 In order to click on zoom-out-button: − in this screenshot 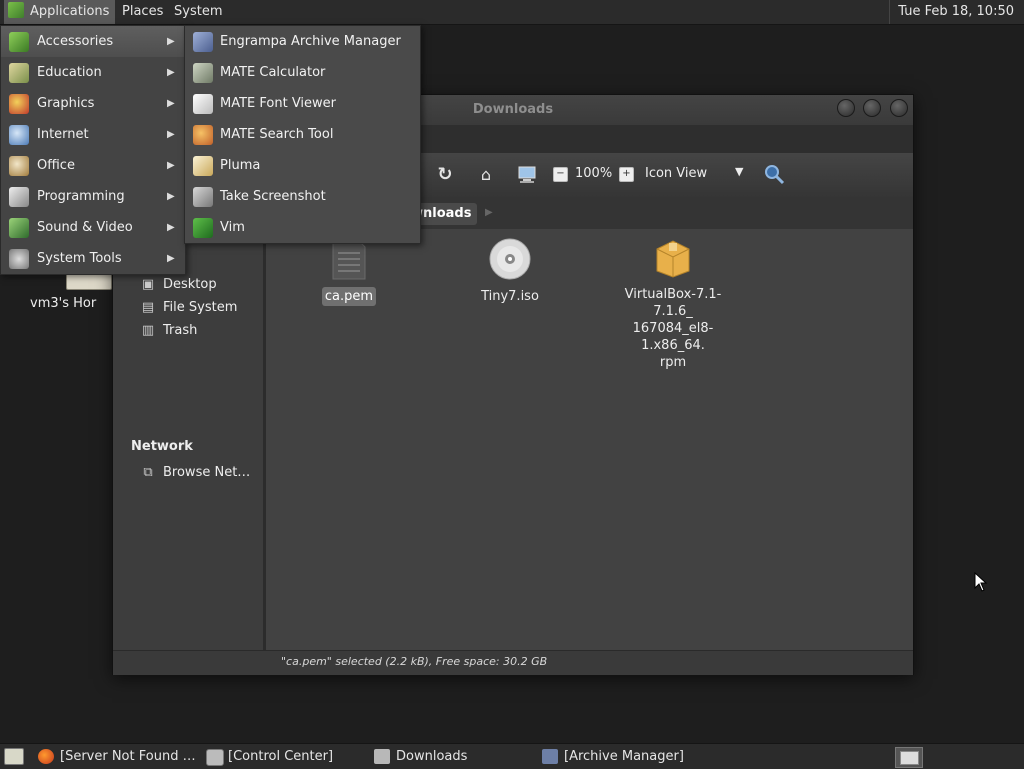, I will do `click(560, 174)`.